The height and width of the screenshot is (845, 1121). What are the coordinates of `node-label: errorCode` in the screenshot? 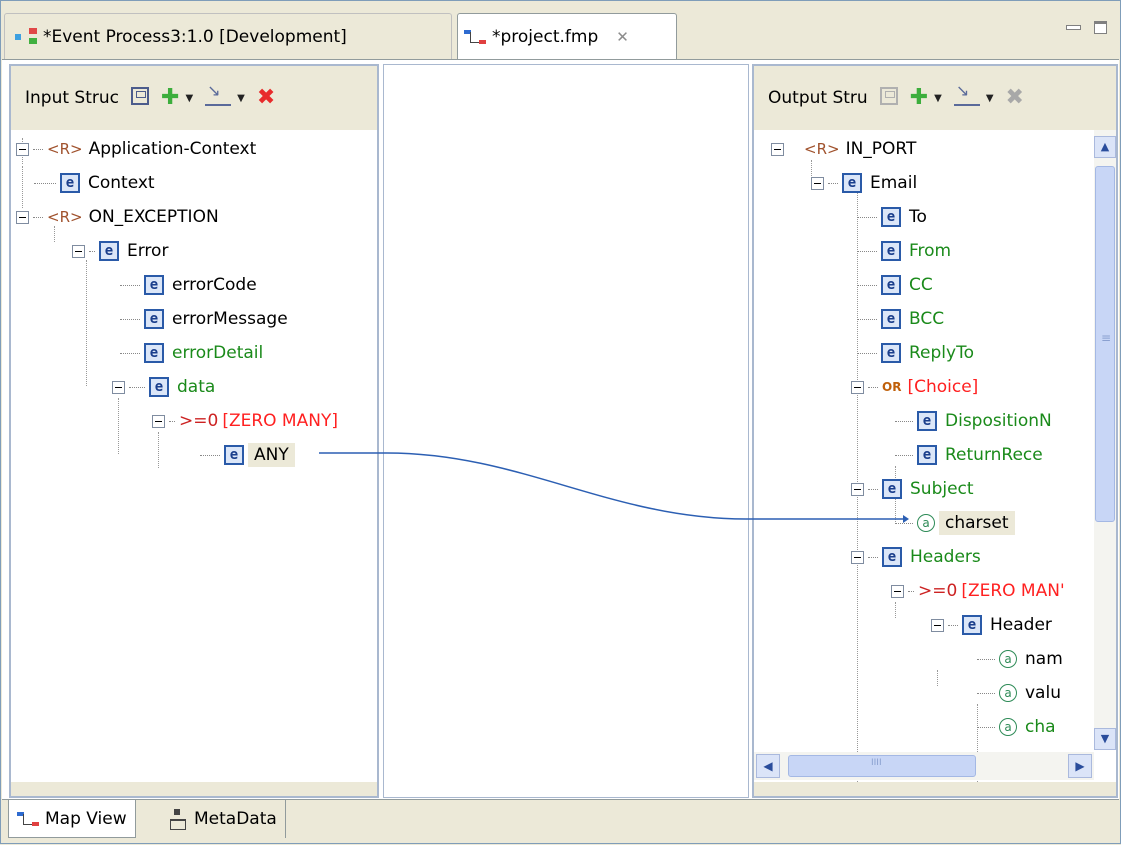 It's located at (214, 285).